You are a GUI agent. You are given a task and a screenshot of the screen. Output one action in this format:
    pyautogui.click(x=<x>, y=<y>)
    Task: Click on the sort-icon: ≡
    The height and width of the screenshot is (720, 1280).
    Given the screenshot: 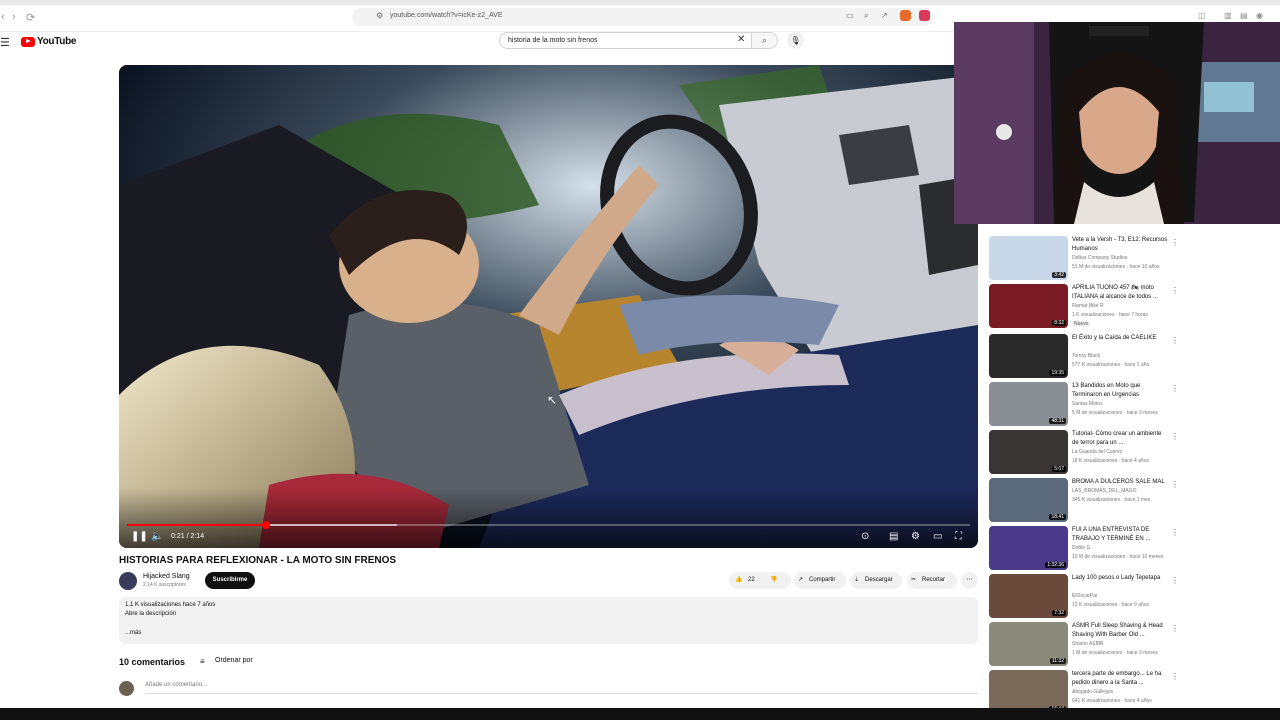 What is the action you would take?
    pyautogui.click(x=202, y=661)
    